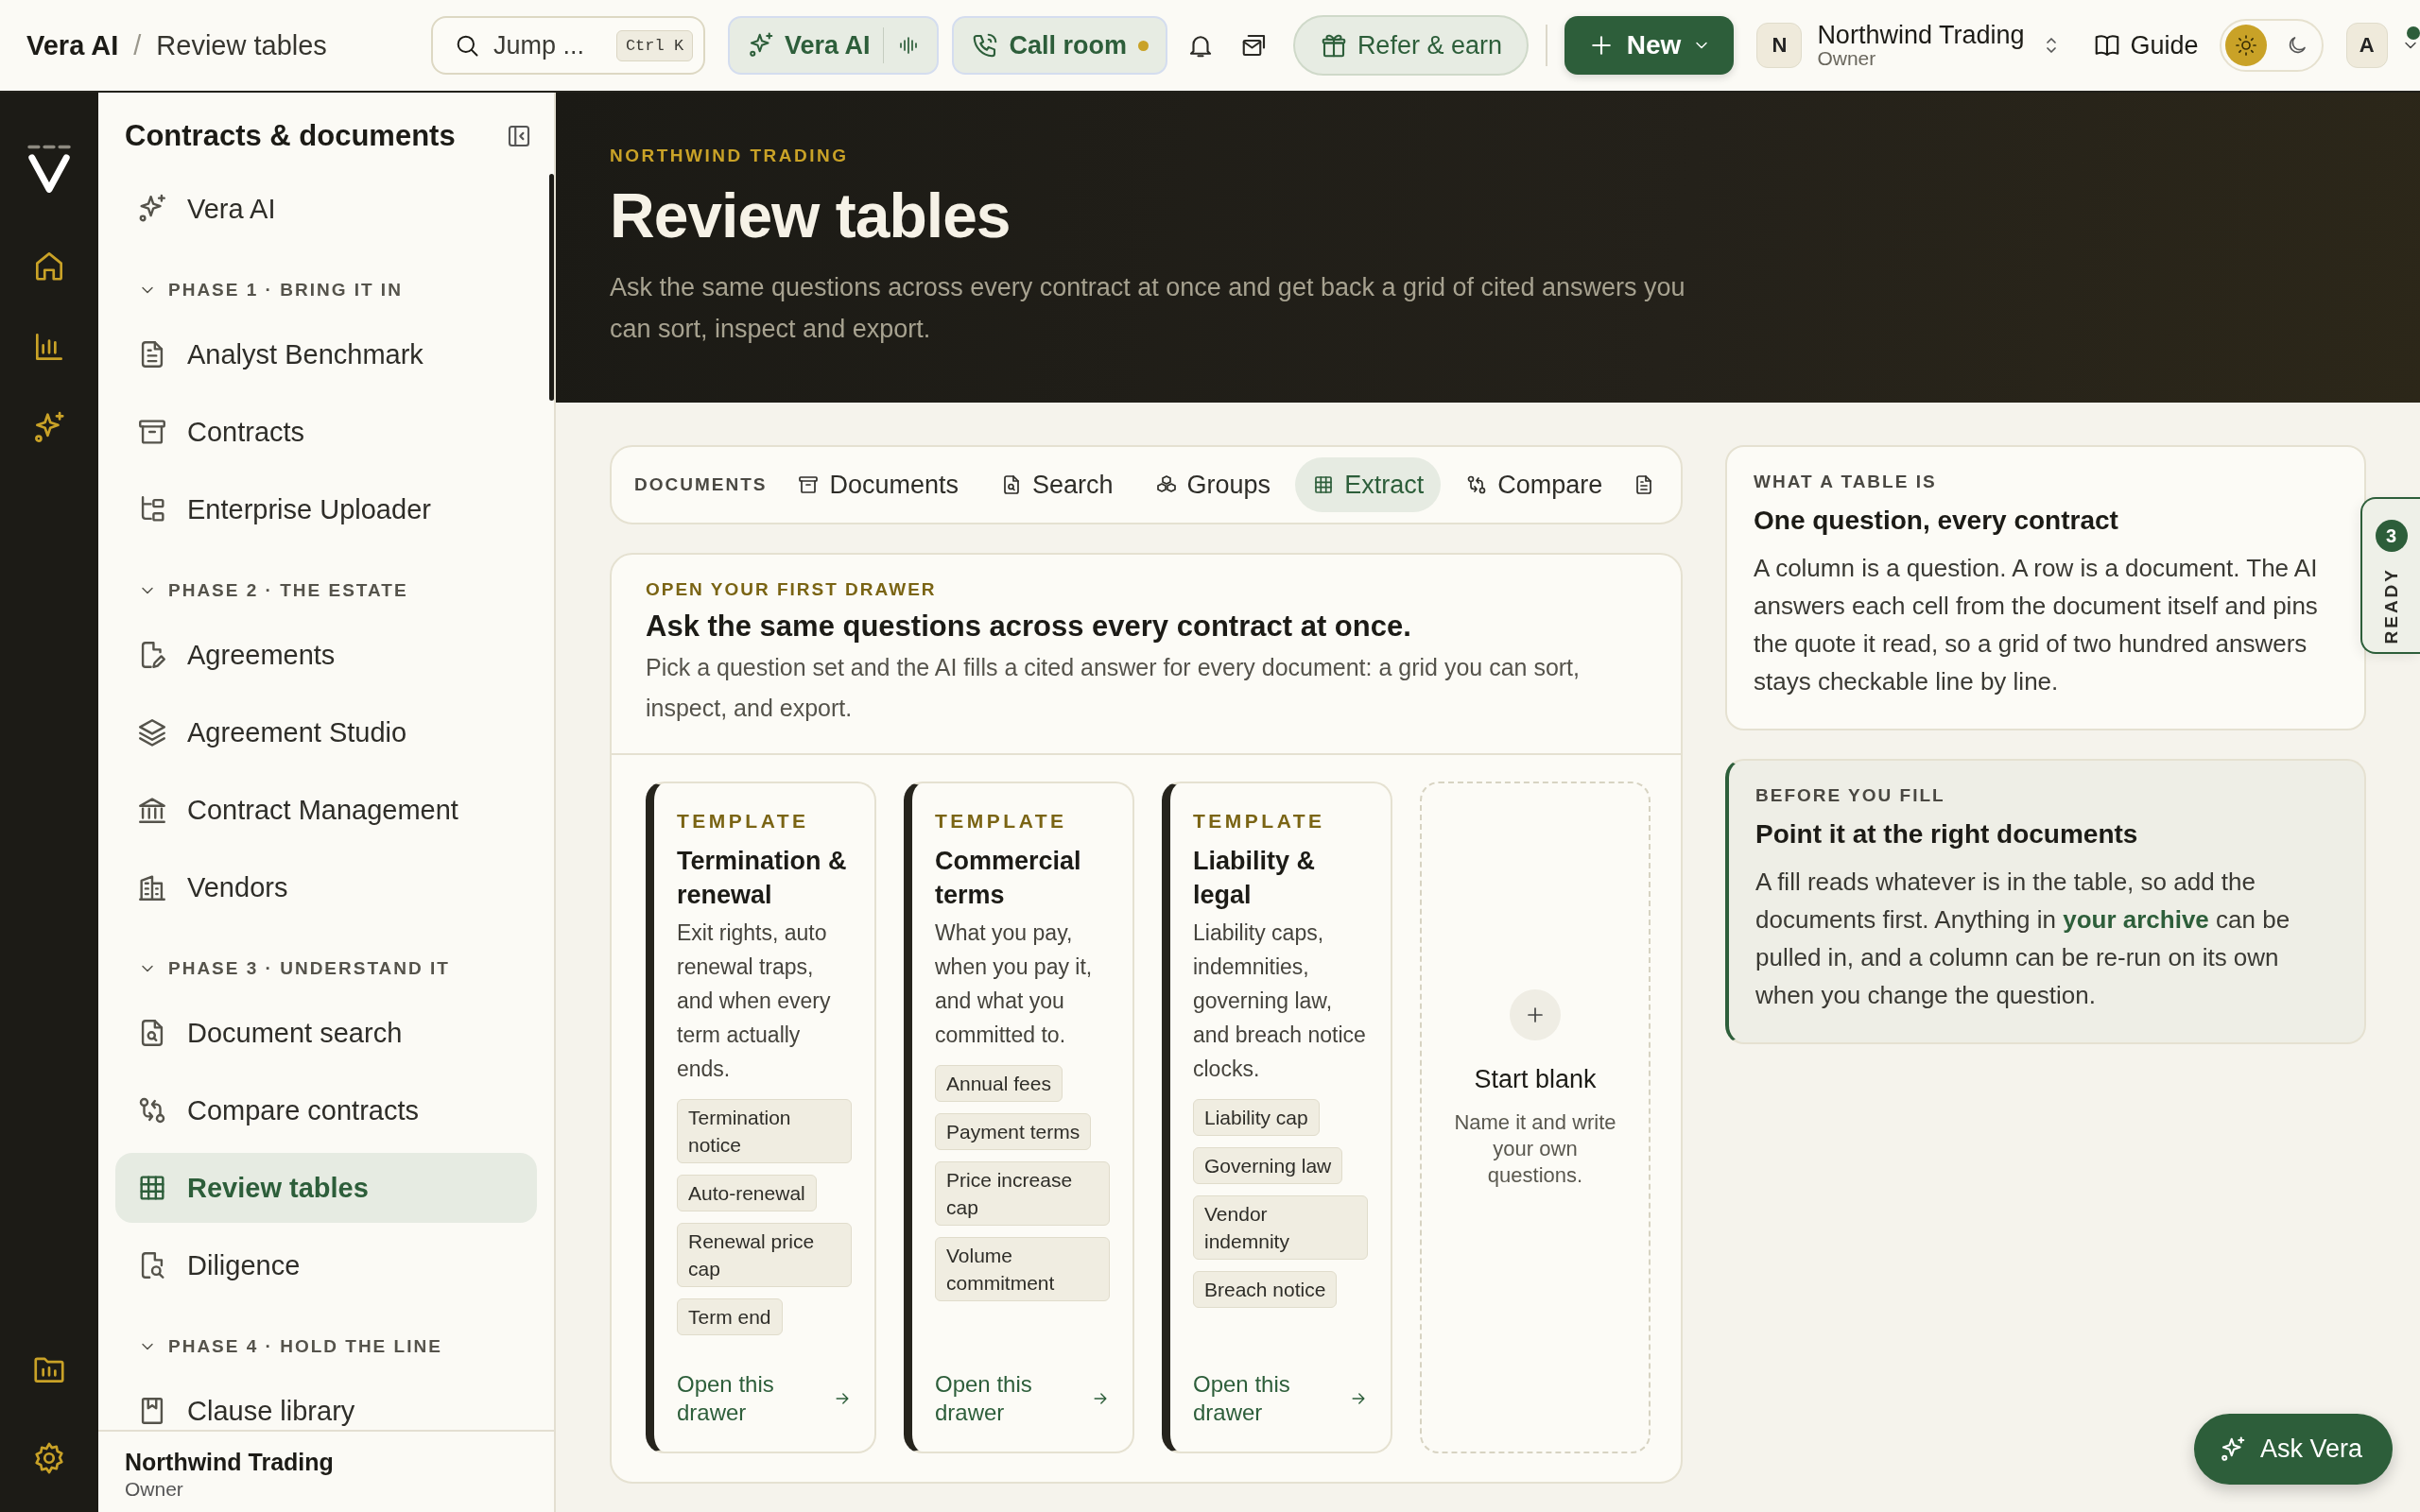 This screenshot has height=1512, width=2420. I want to click on breadcrumb-link: Vera AI, so click(72, 45).